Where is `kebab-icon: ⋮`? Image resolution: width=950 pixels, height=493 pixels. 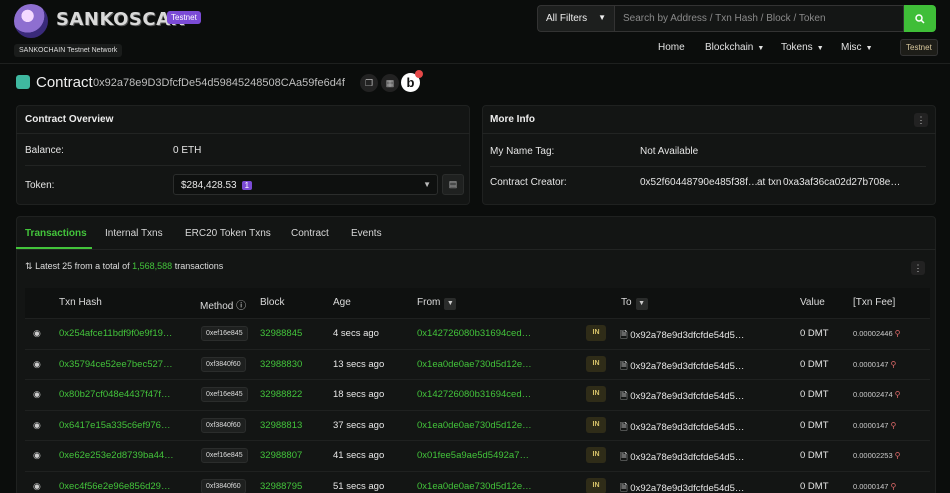
kebab-icon: ⋮ is located at coordinates (921, 120).